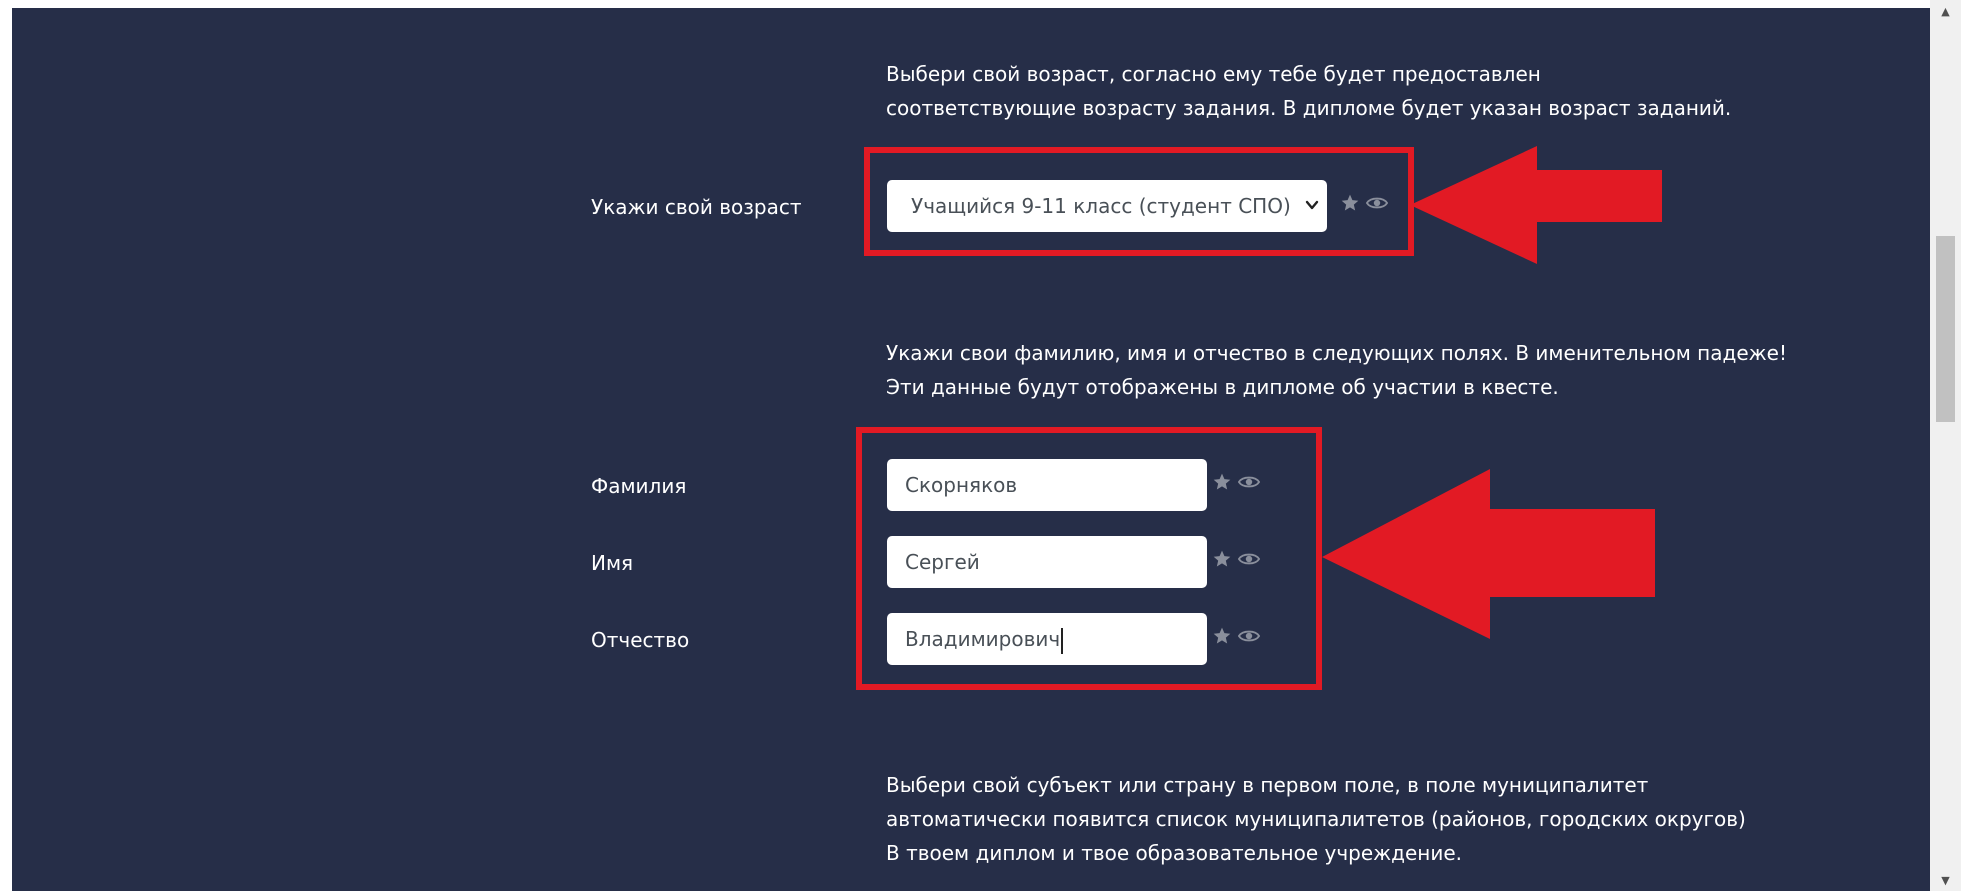  Describe the element at coordinates (1945, 445) in the screenshot. I see `vertical-scrollbar: ▲ ▼` at that location.